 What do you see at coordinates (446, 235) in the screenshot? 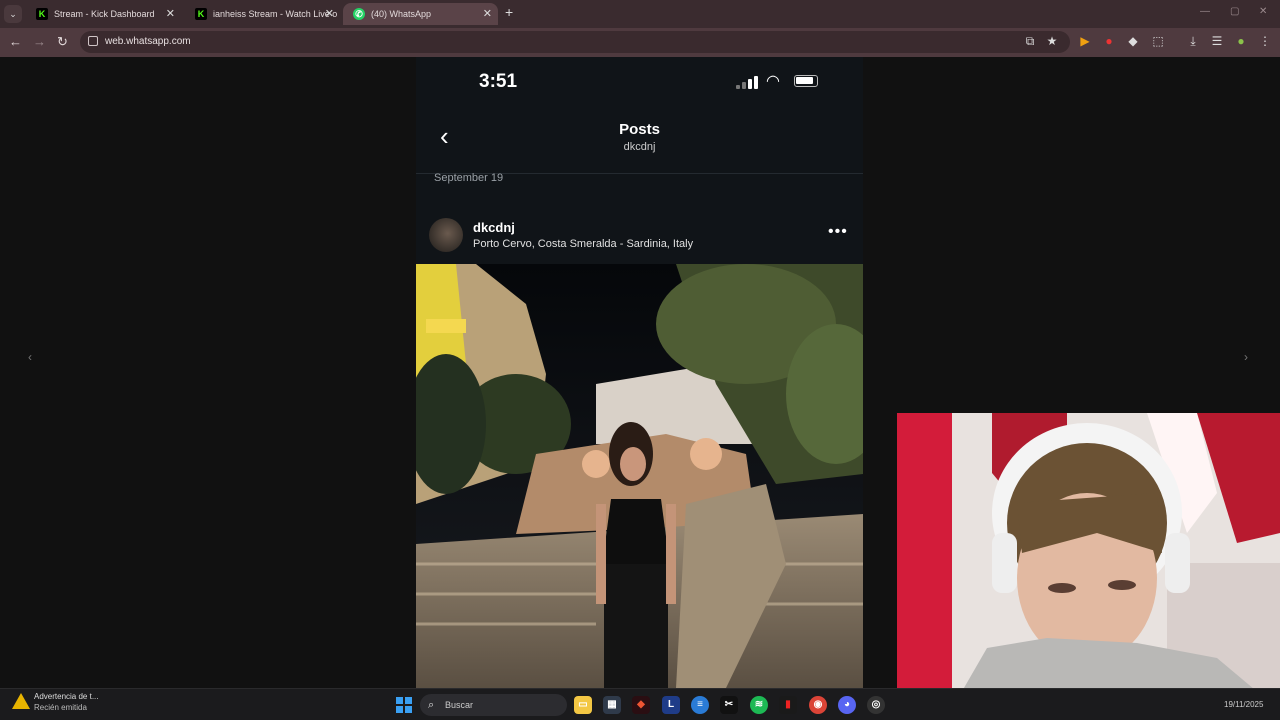
I see `post-avatar` at bounding box center [446, 235].